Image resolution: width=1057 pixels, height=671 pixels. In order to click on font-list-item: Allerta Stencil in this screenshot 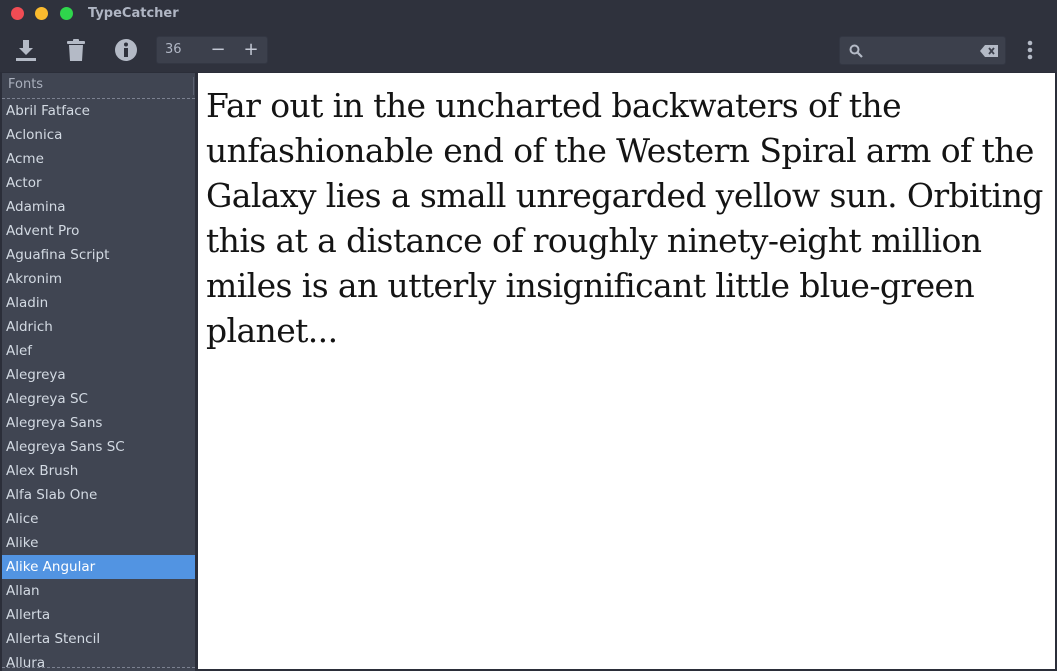, I will do `click(98, 639)`.